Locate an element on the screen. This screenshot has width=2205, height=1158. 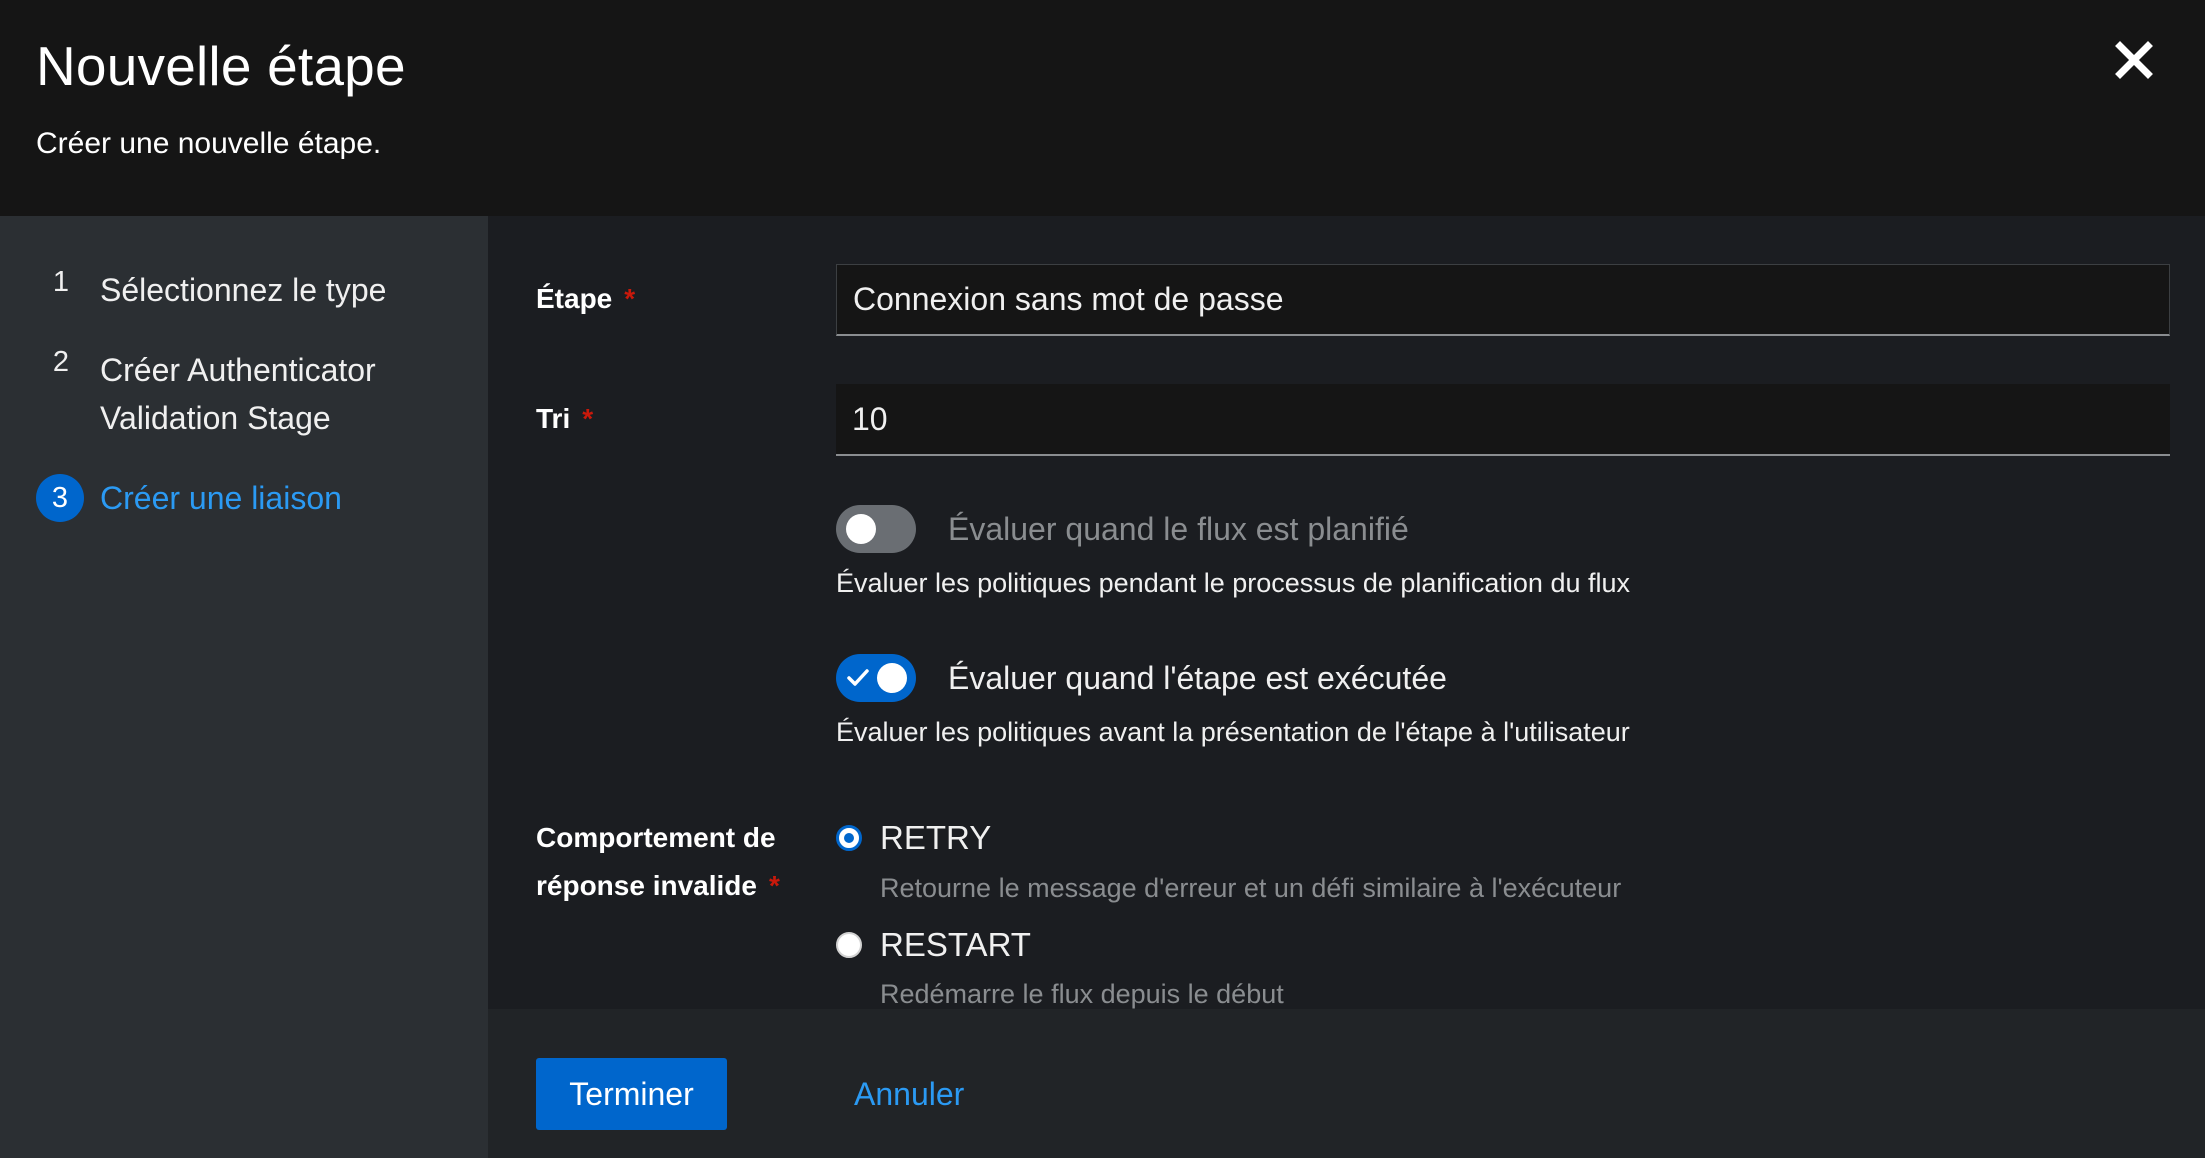
step-number: 1 is located at coordinates (61, 282).